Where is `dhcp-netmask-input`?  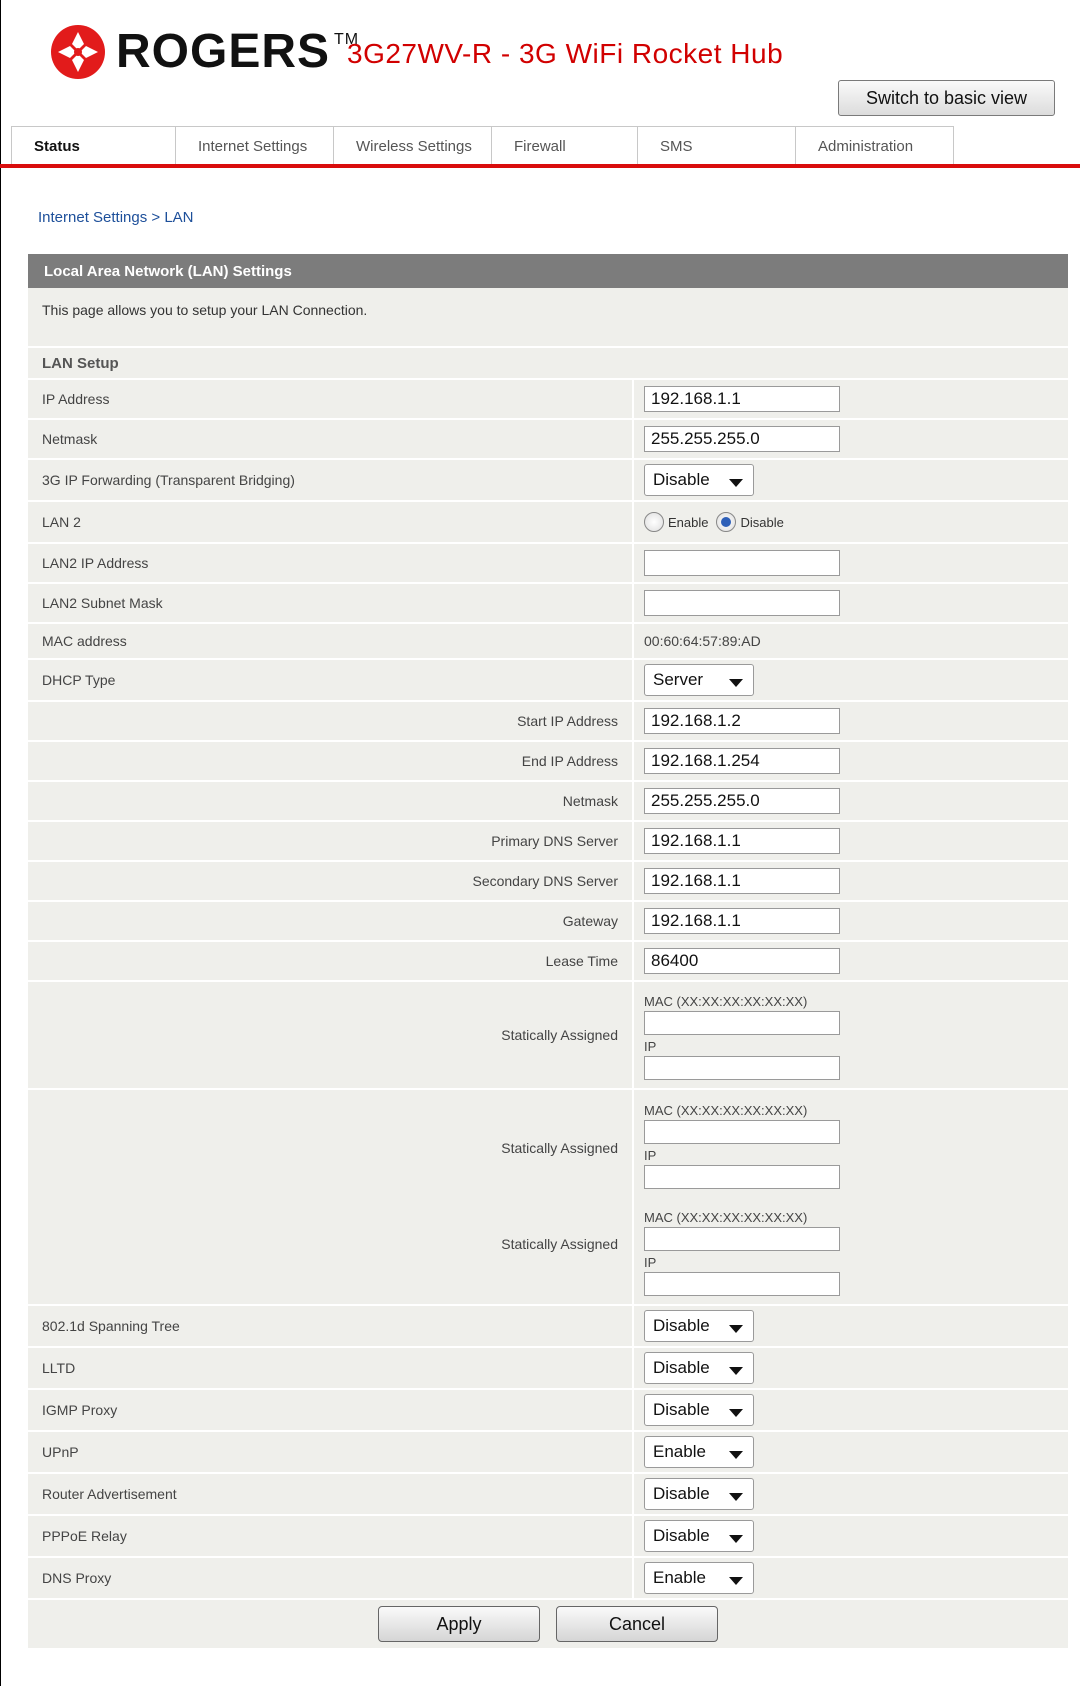
dhcp-netmask-input is located at coordinates (742, 801).